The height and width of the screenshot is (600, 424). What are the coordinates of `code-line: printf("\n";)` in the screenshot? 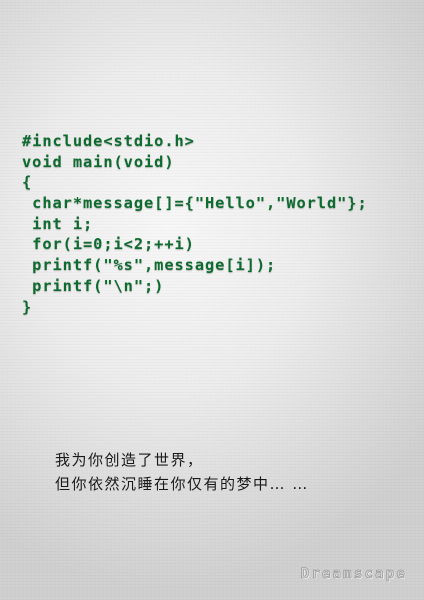 It's located at (93, 285).